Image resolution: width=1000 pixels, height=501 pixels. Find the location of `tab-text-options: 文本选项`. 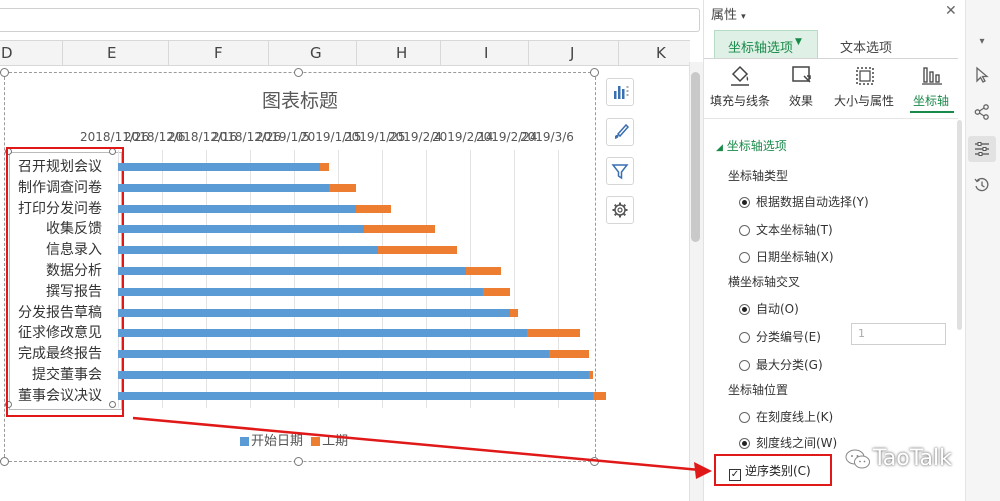

tab-text-options: 文本选项 is located at coordinates (866, 46).